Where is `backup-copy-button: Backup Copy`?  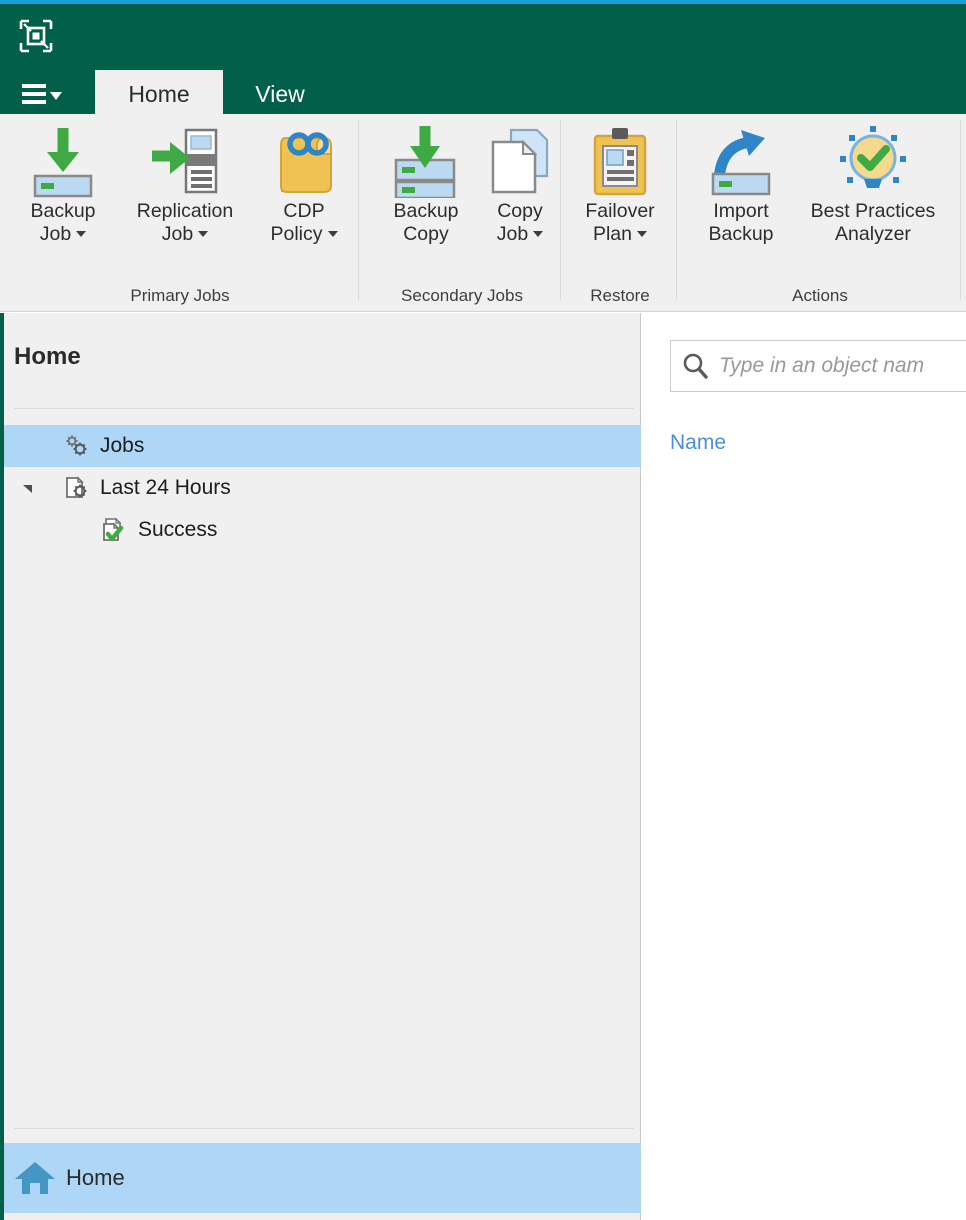
backup-copy-button: Backup Copy is located at coordinates (426, 194).